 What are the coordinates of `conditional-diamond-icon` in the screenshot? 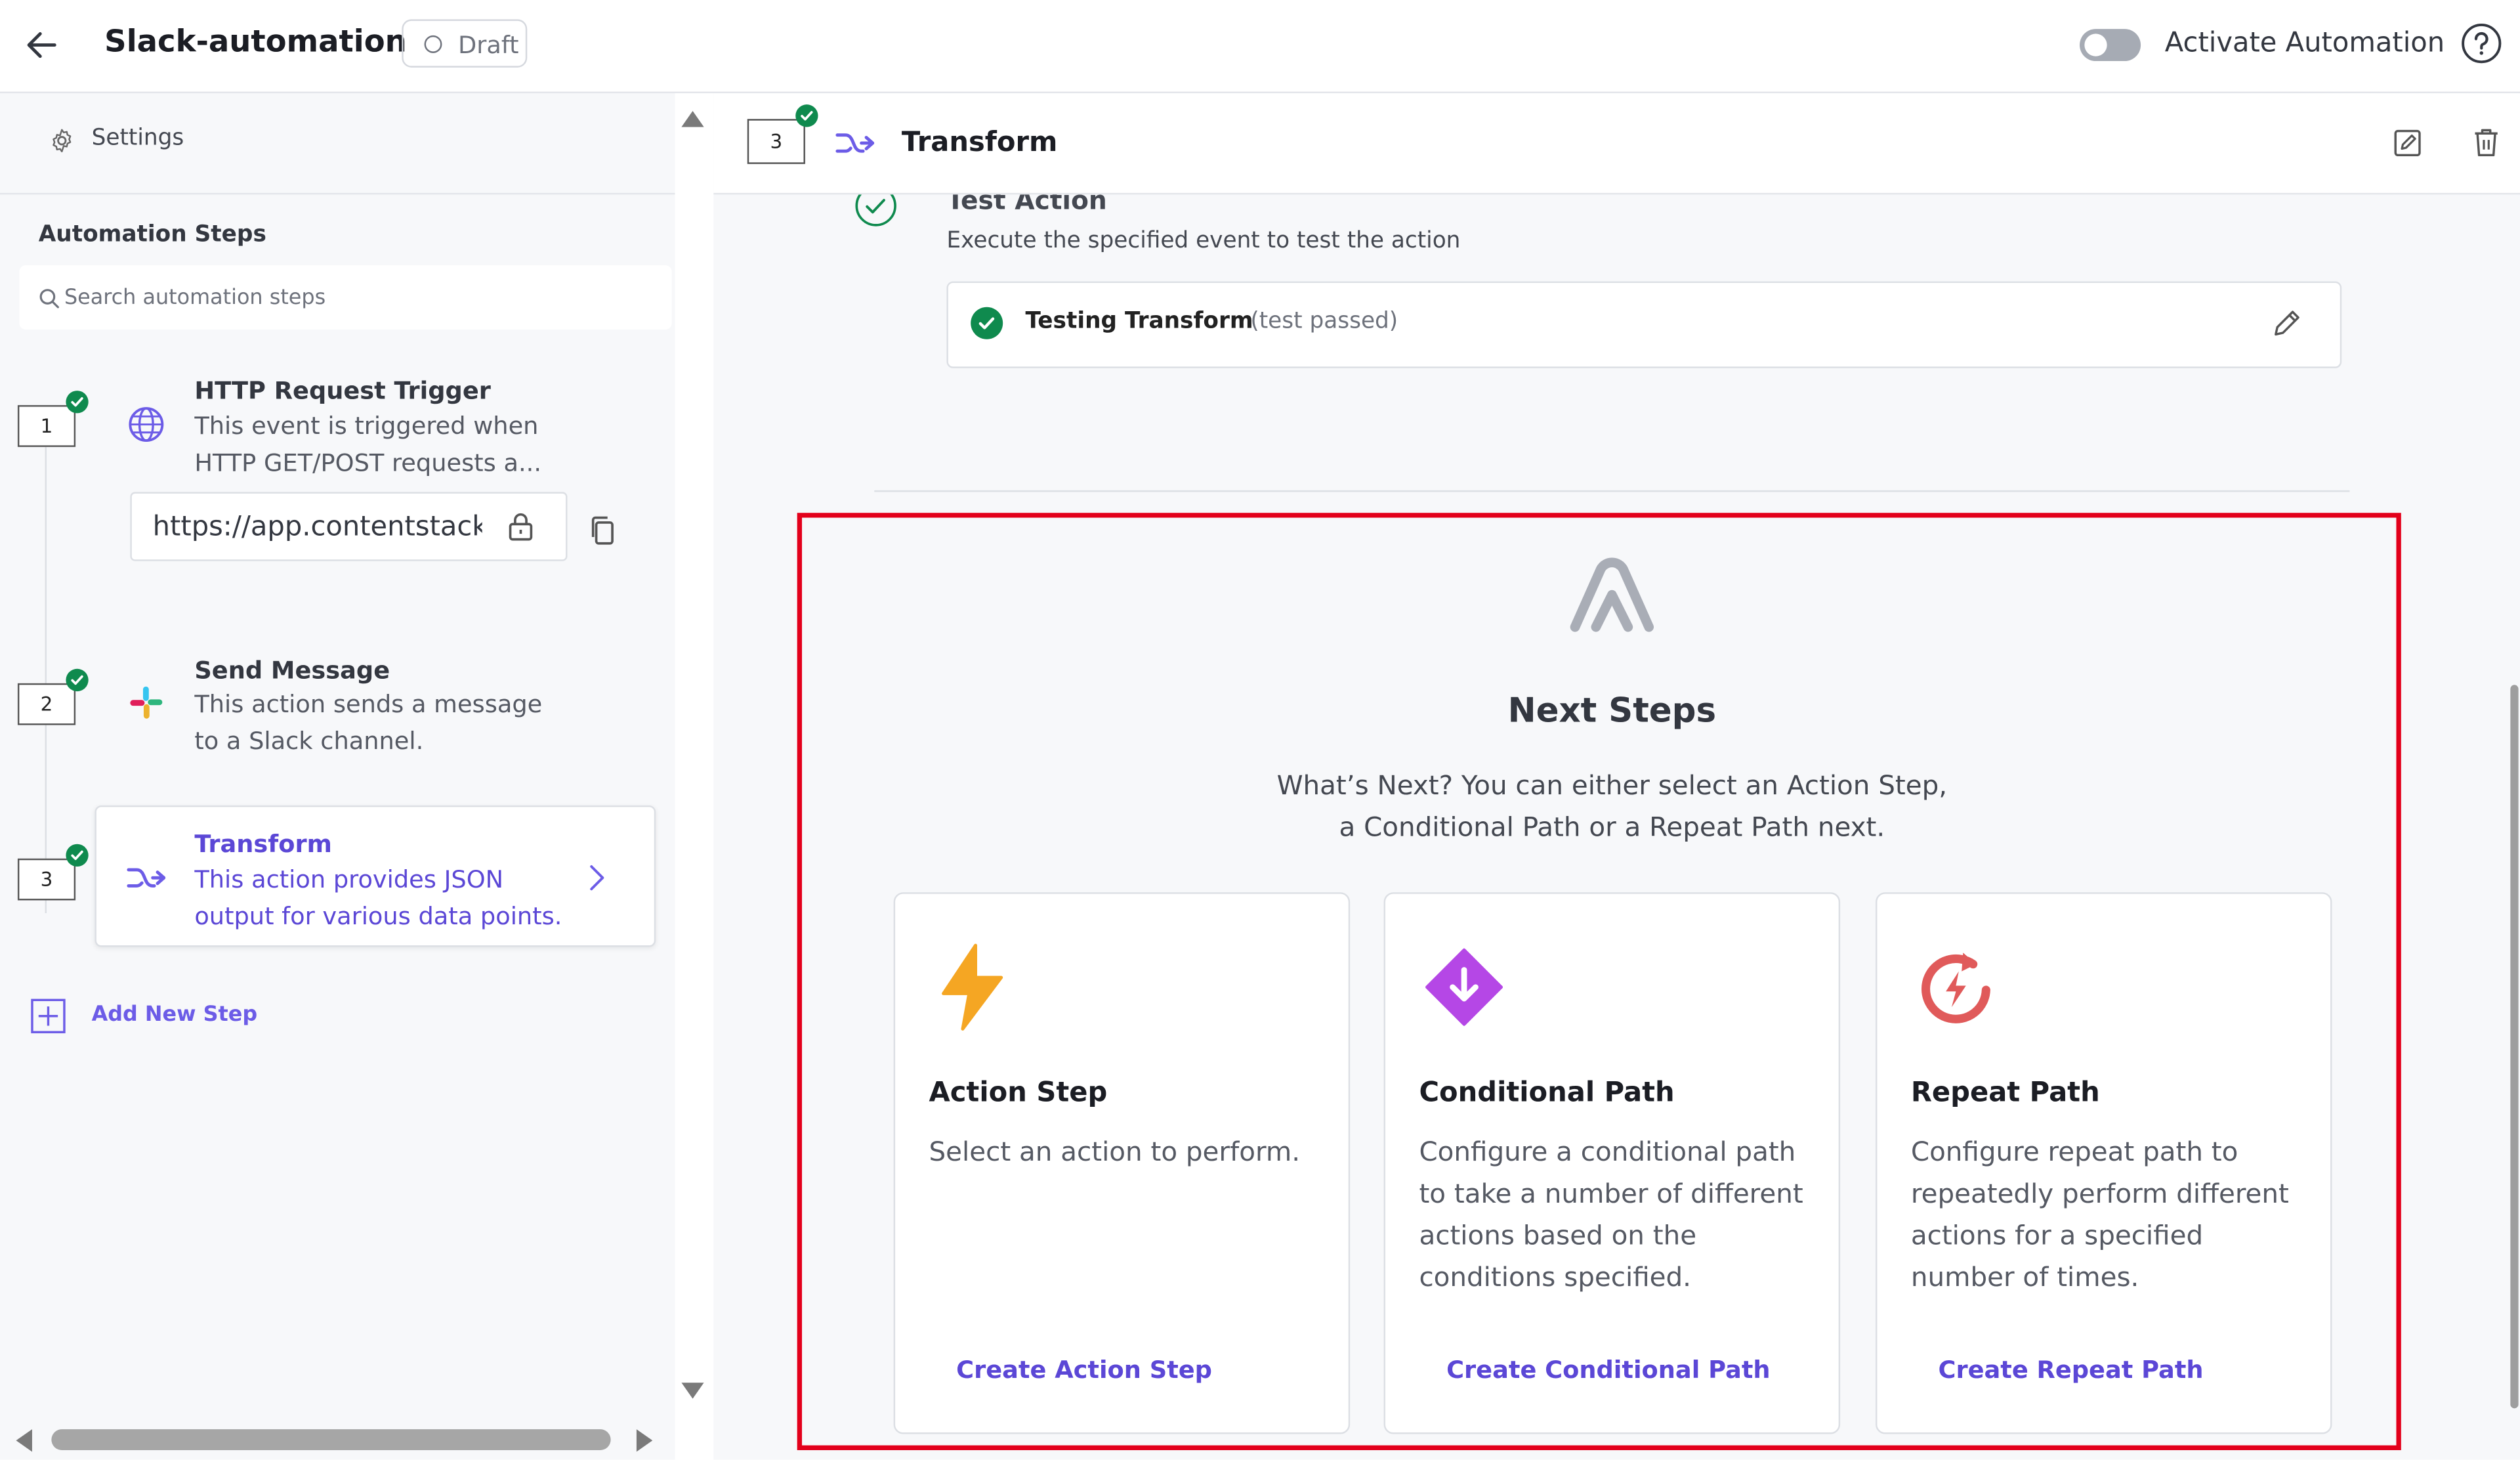 It's located at (1464, 987).